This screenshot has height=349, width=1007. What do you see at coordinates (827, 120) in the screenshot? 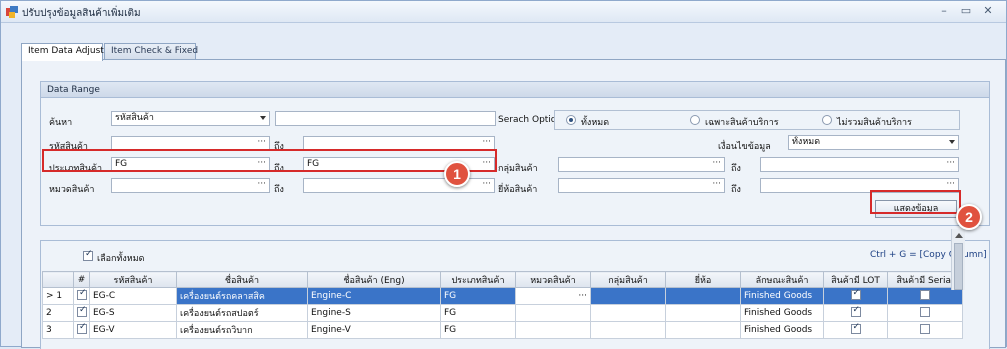
I see `option-exclude-service-radio` at bounding box center [827, 120].